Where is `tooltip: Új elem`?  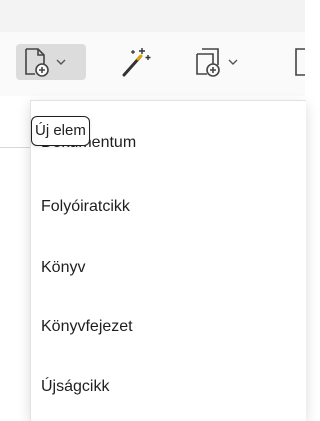
tooltip: Új elem is located at coordinates (60, 131).